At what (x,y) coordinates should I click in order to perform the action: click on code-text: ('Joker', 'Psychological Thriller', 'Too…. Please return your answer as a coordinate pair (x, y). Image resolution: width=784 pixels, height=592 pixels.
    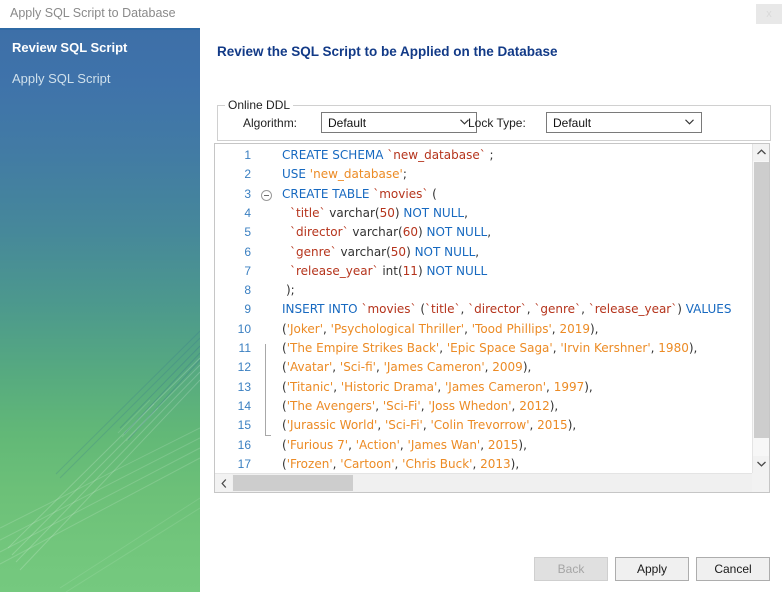
    Looking at the image, I should click on (440, 329).